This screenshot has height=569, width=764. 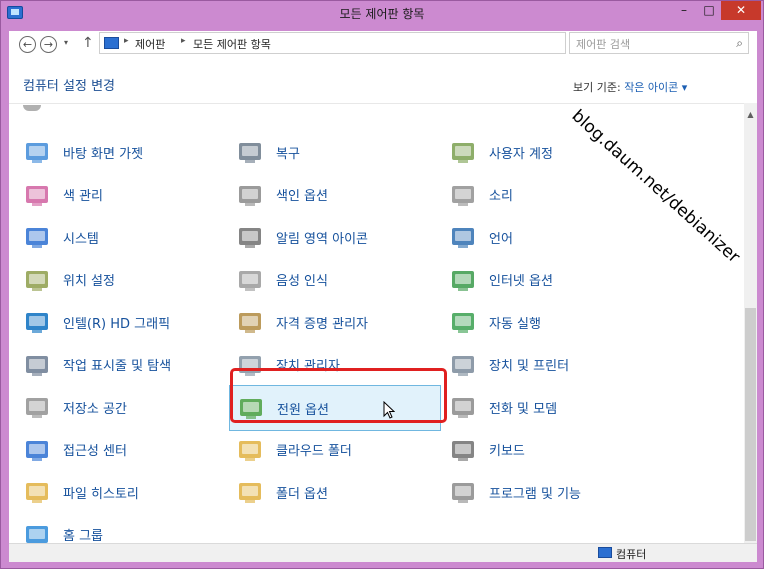 I want to click on scroll-up-arrow-icon: ▲, so click(x=750, y=114).